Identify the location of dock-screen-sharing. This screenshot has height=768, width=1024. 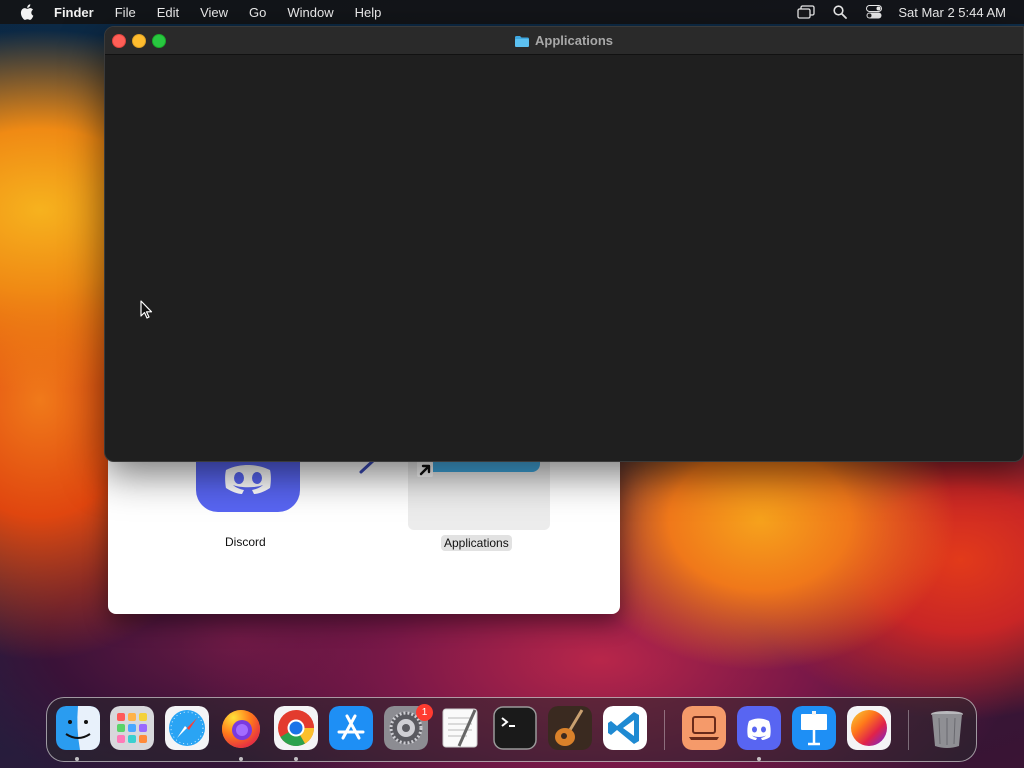
(704, 728).